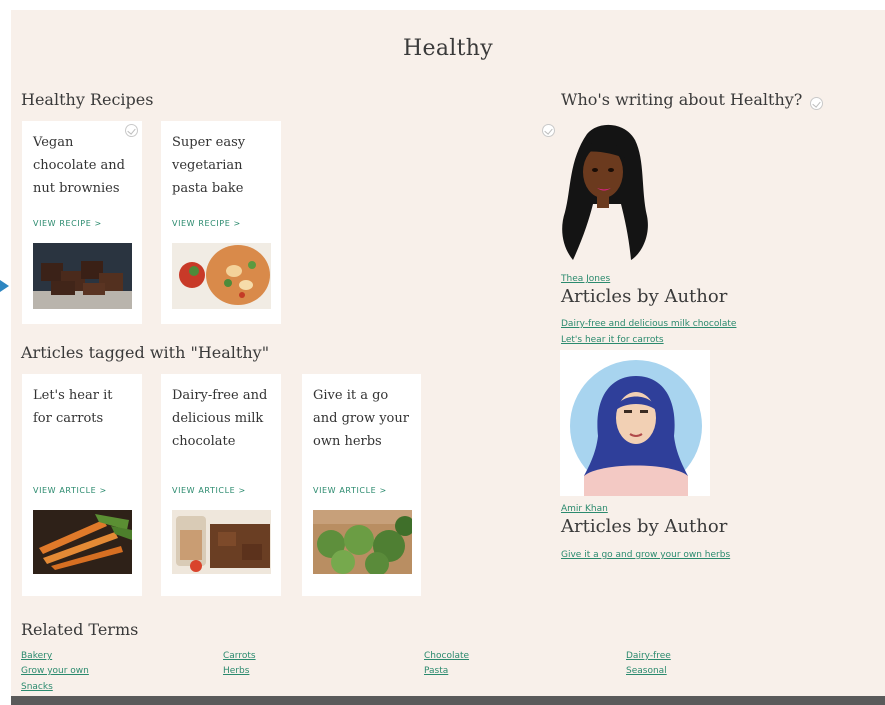  I want to click on author-article-link: Dairy-free and delicious milk chocolate, so click(648, 324).